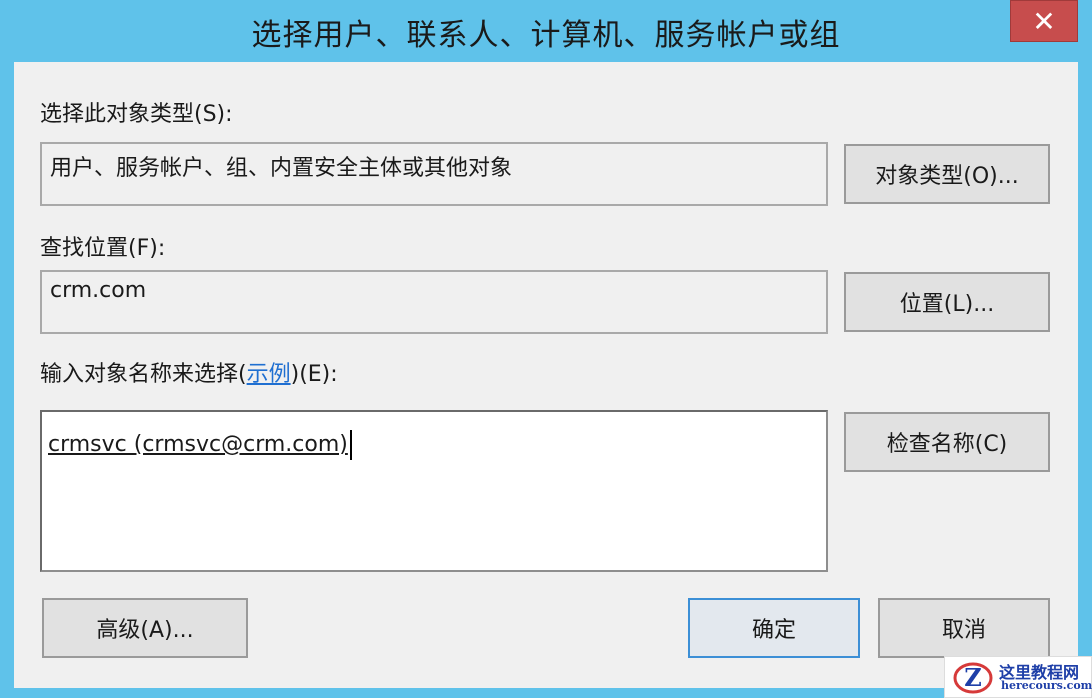 This screenshot has width=1092, height=698. I want to click on watermark-logo-letter: Z, so click(973, 677).